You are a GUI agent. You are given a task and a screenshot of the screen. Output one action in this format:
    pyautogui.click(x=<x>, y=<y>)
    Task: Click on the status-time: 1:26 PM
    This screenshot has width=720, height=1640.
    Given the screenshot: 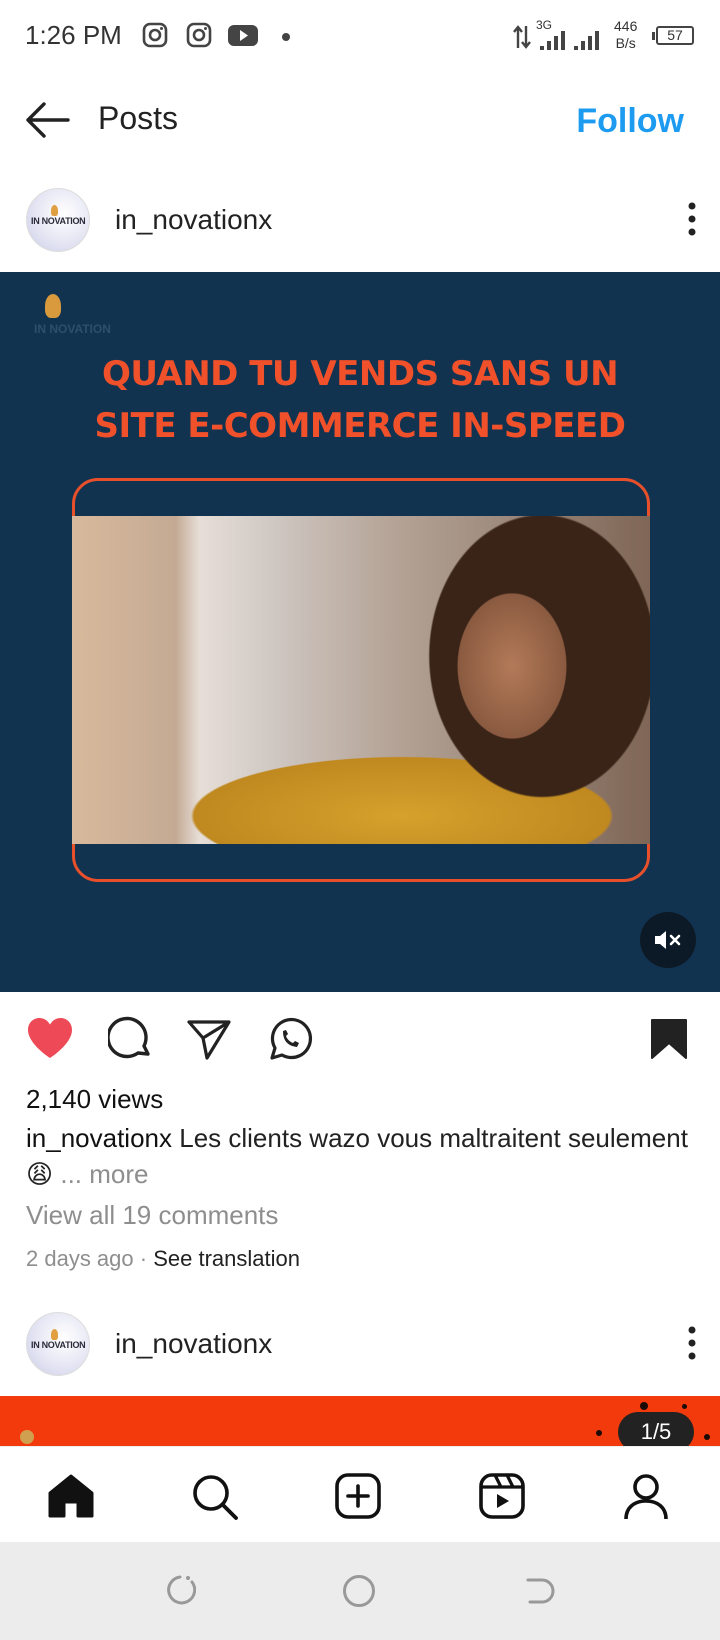 What is the action you would take?
    pyautogui.click(x=73, y=35)
    